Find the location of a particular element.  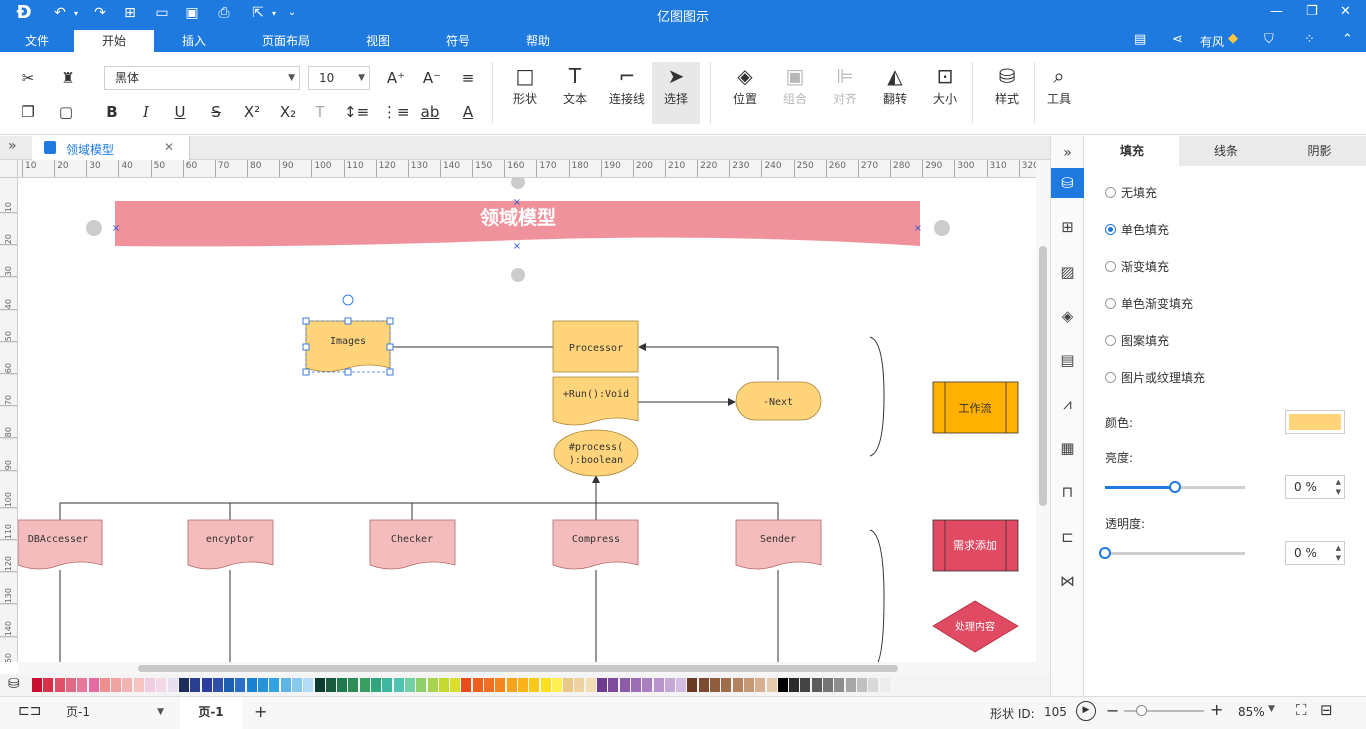

select-button: ➤ 选择 is located at coordinates (676, 93).